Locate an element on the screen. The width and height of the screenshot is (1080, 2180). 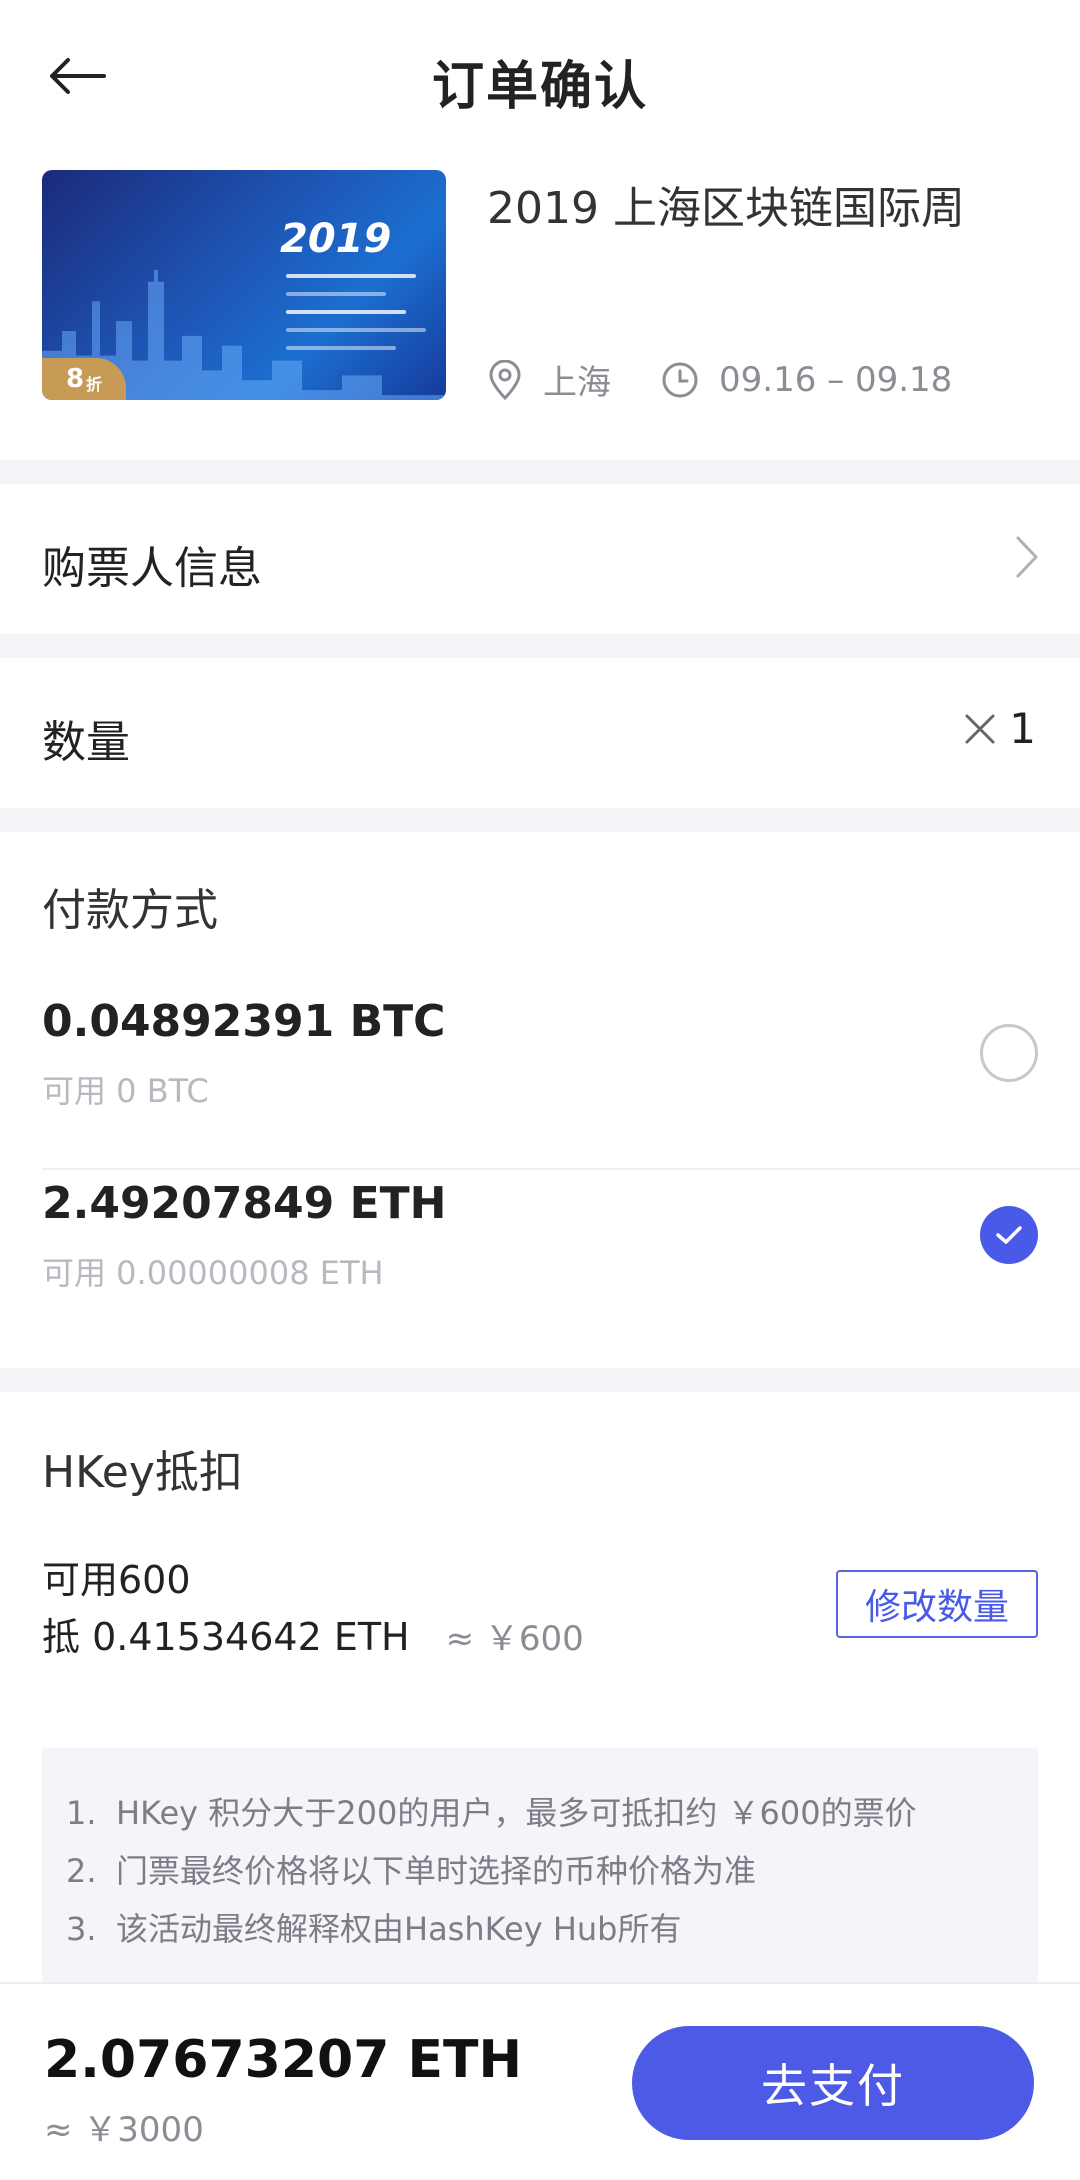
clock-icon is located at coordinates (680, 379).